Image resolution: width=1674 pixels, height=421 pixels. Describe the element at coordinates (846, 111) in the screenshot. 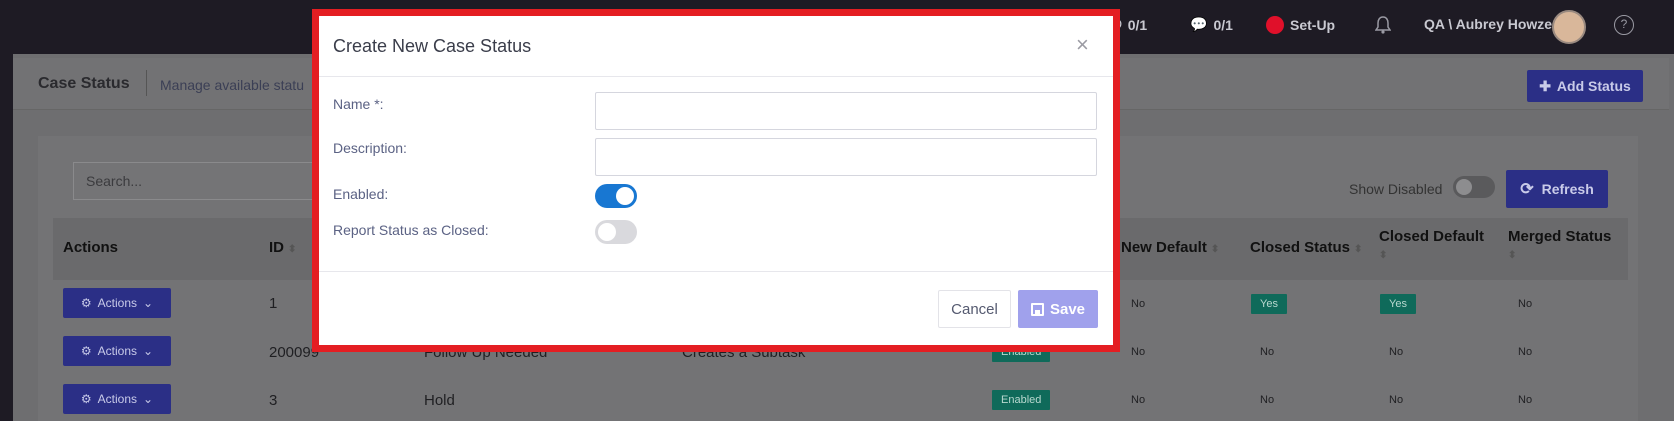

I see `name-field` at that location.